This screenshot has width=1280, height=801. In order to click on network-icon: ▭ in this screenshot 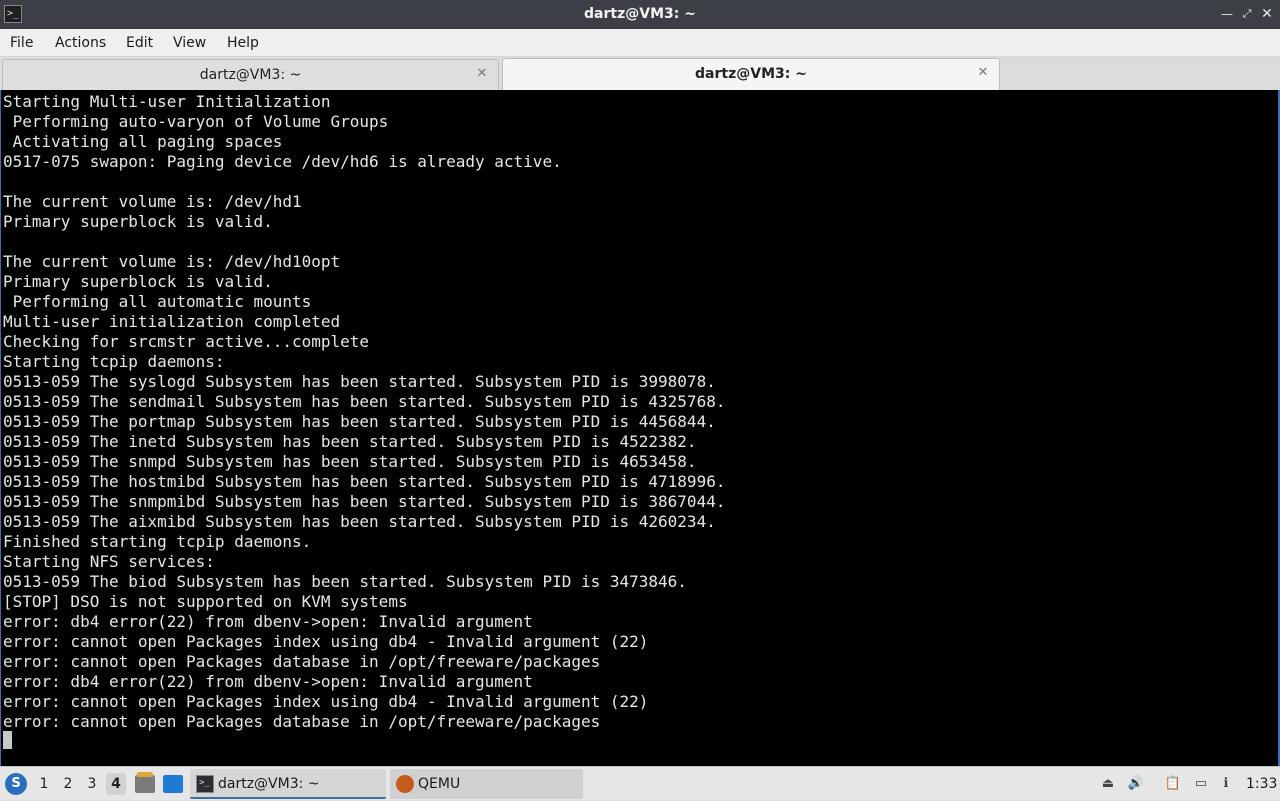, I will do `click(1201, 784)`.